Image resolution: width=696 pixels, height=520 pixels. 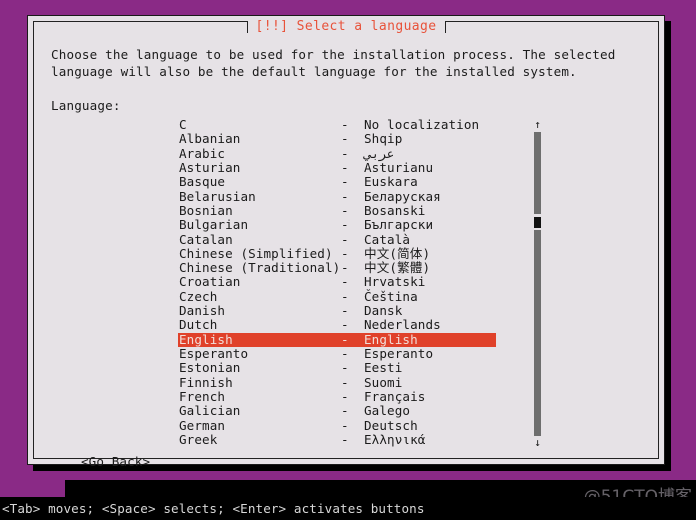 What do you see at coordinates (337, 196) in the screenshot?
I see `language-list-item: Belarusian - Беларуская` at bounding box center [337, 196].